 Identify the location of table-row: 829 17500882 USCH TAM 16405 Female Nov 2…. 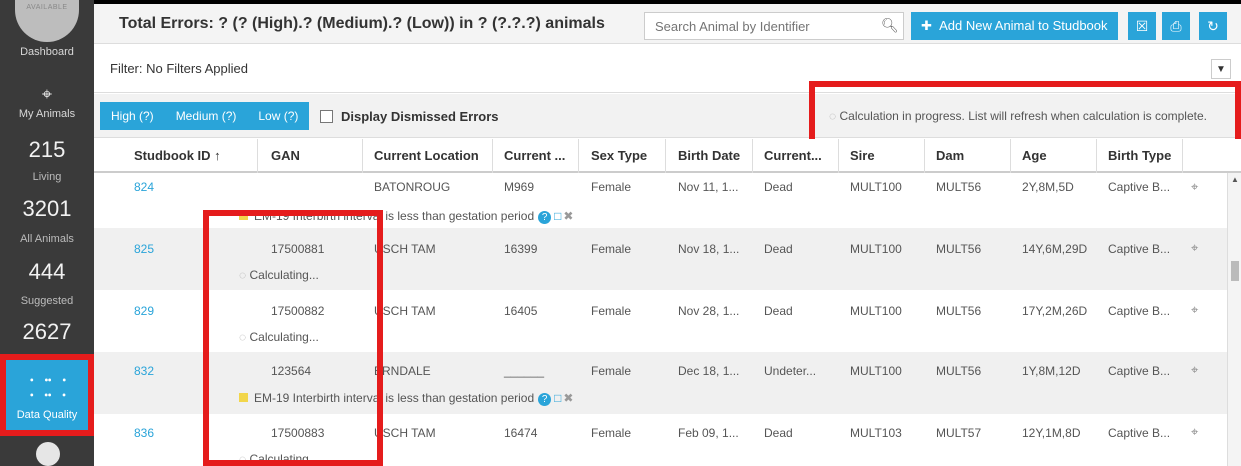
(660, 321).